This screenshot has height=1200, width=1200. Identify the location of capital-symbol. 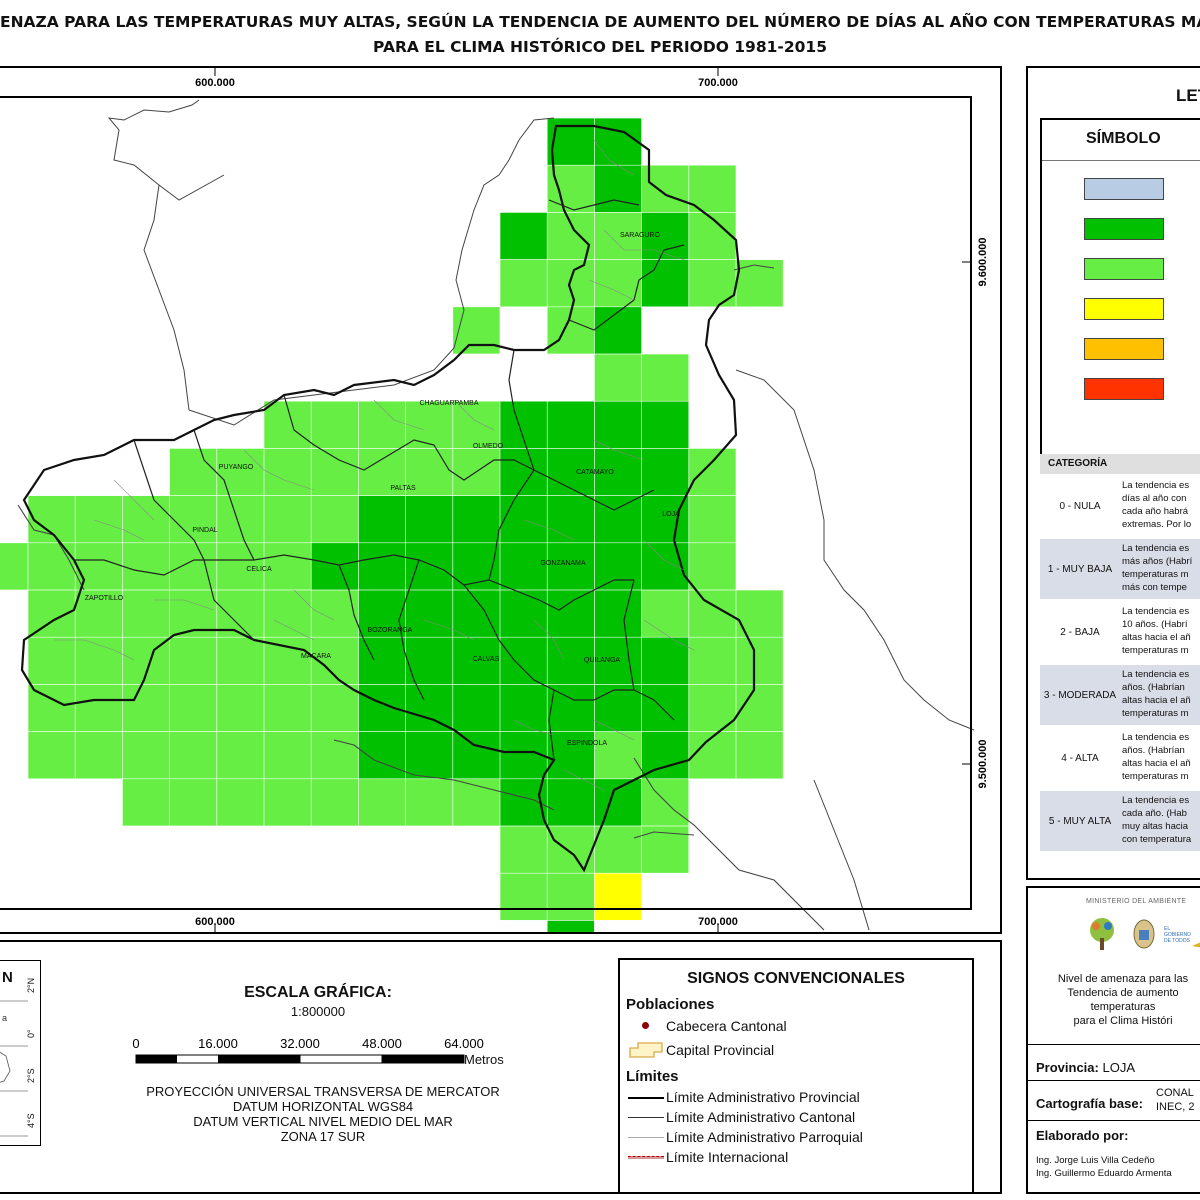
(646, 1050).